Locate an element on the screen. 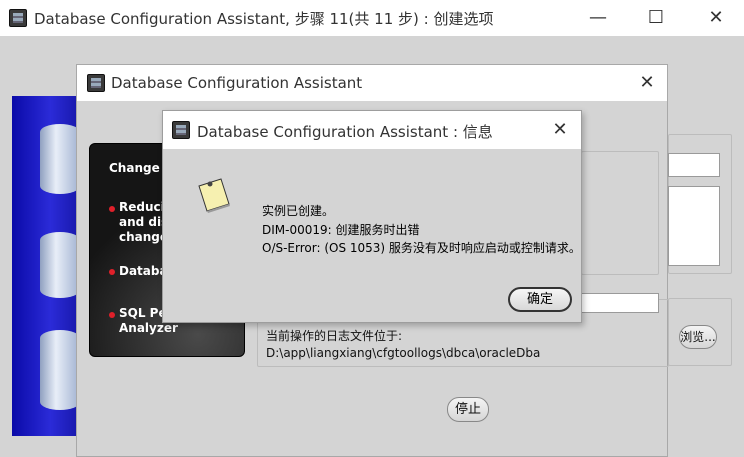 This screenshot has width=744, height=457. wizard-side-image is located at coordinates (46, 266).